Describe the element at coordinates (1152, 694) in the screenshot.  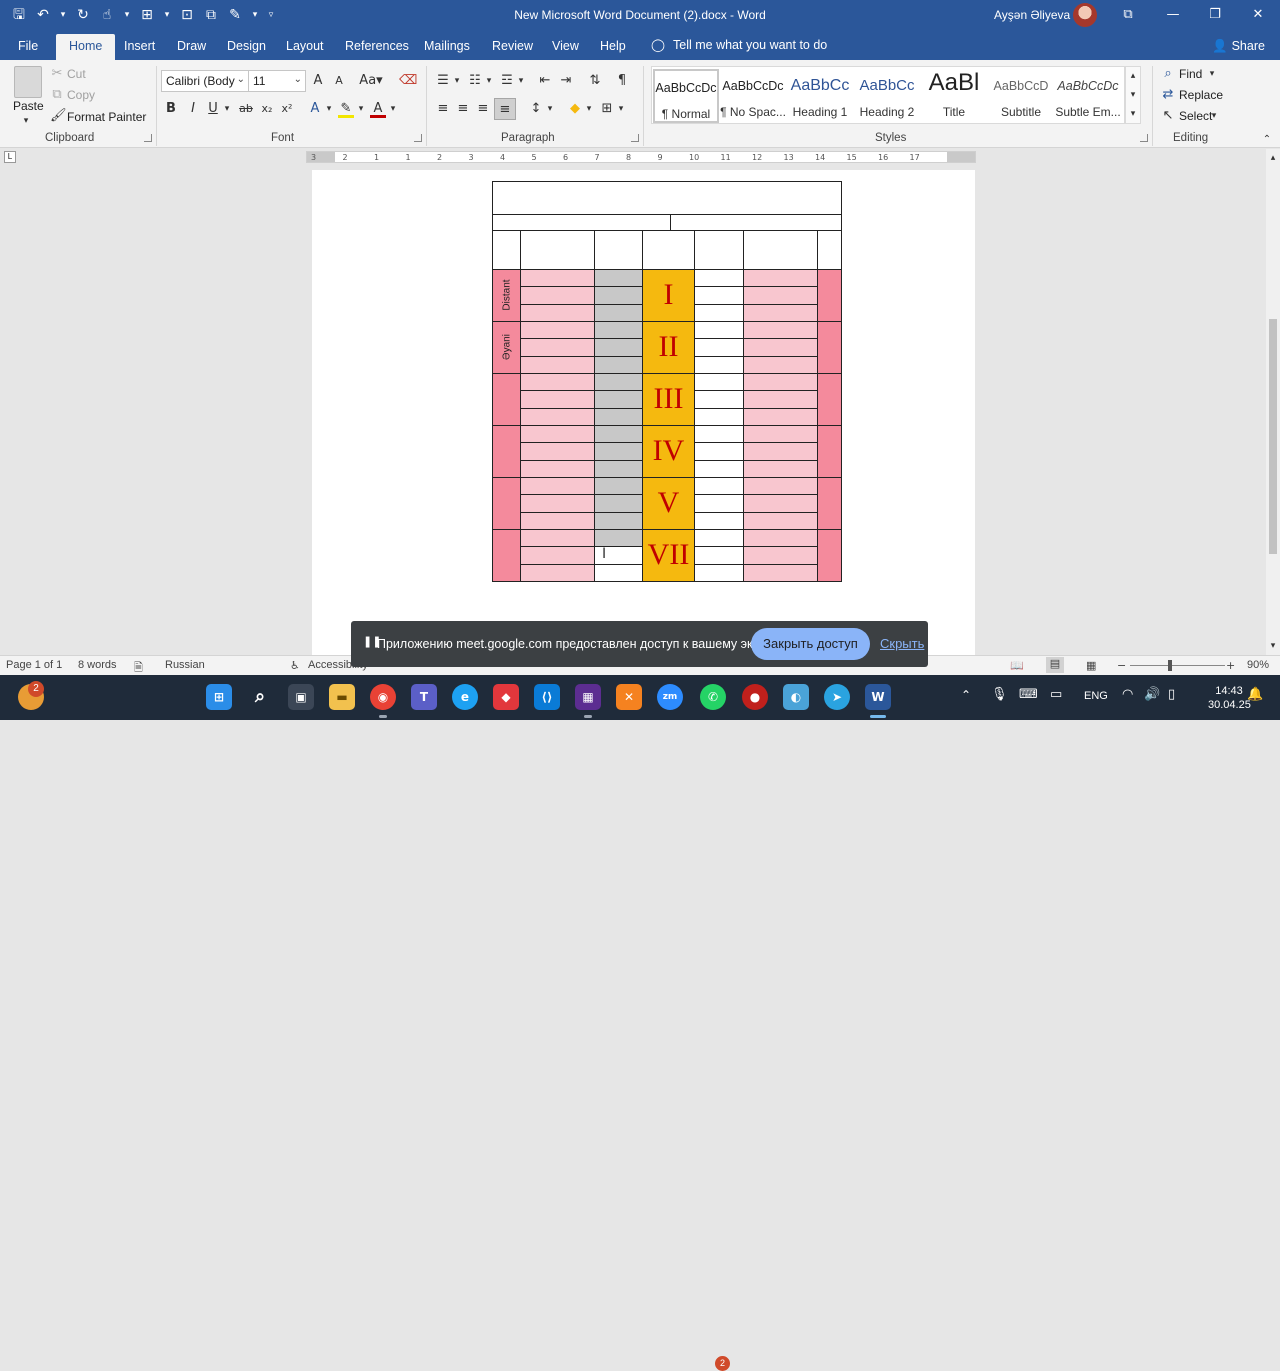
I see `volume-icon: 🔊` at that location.